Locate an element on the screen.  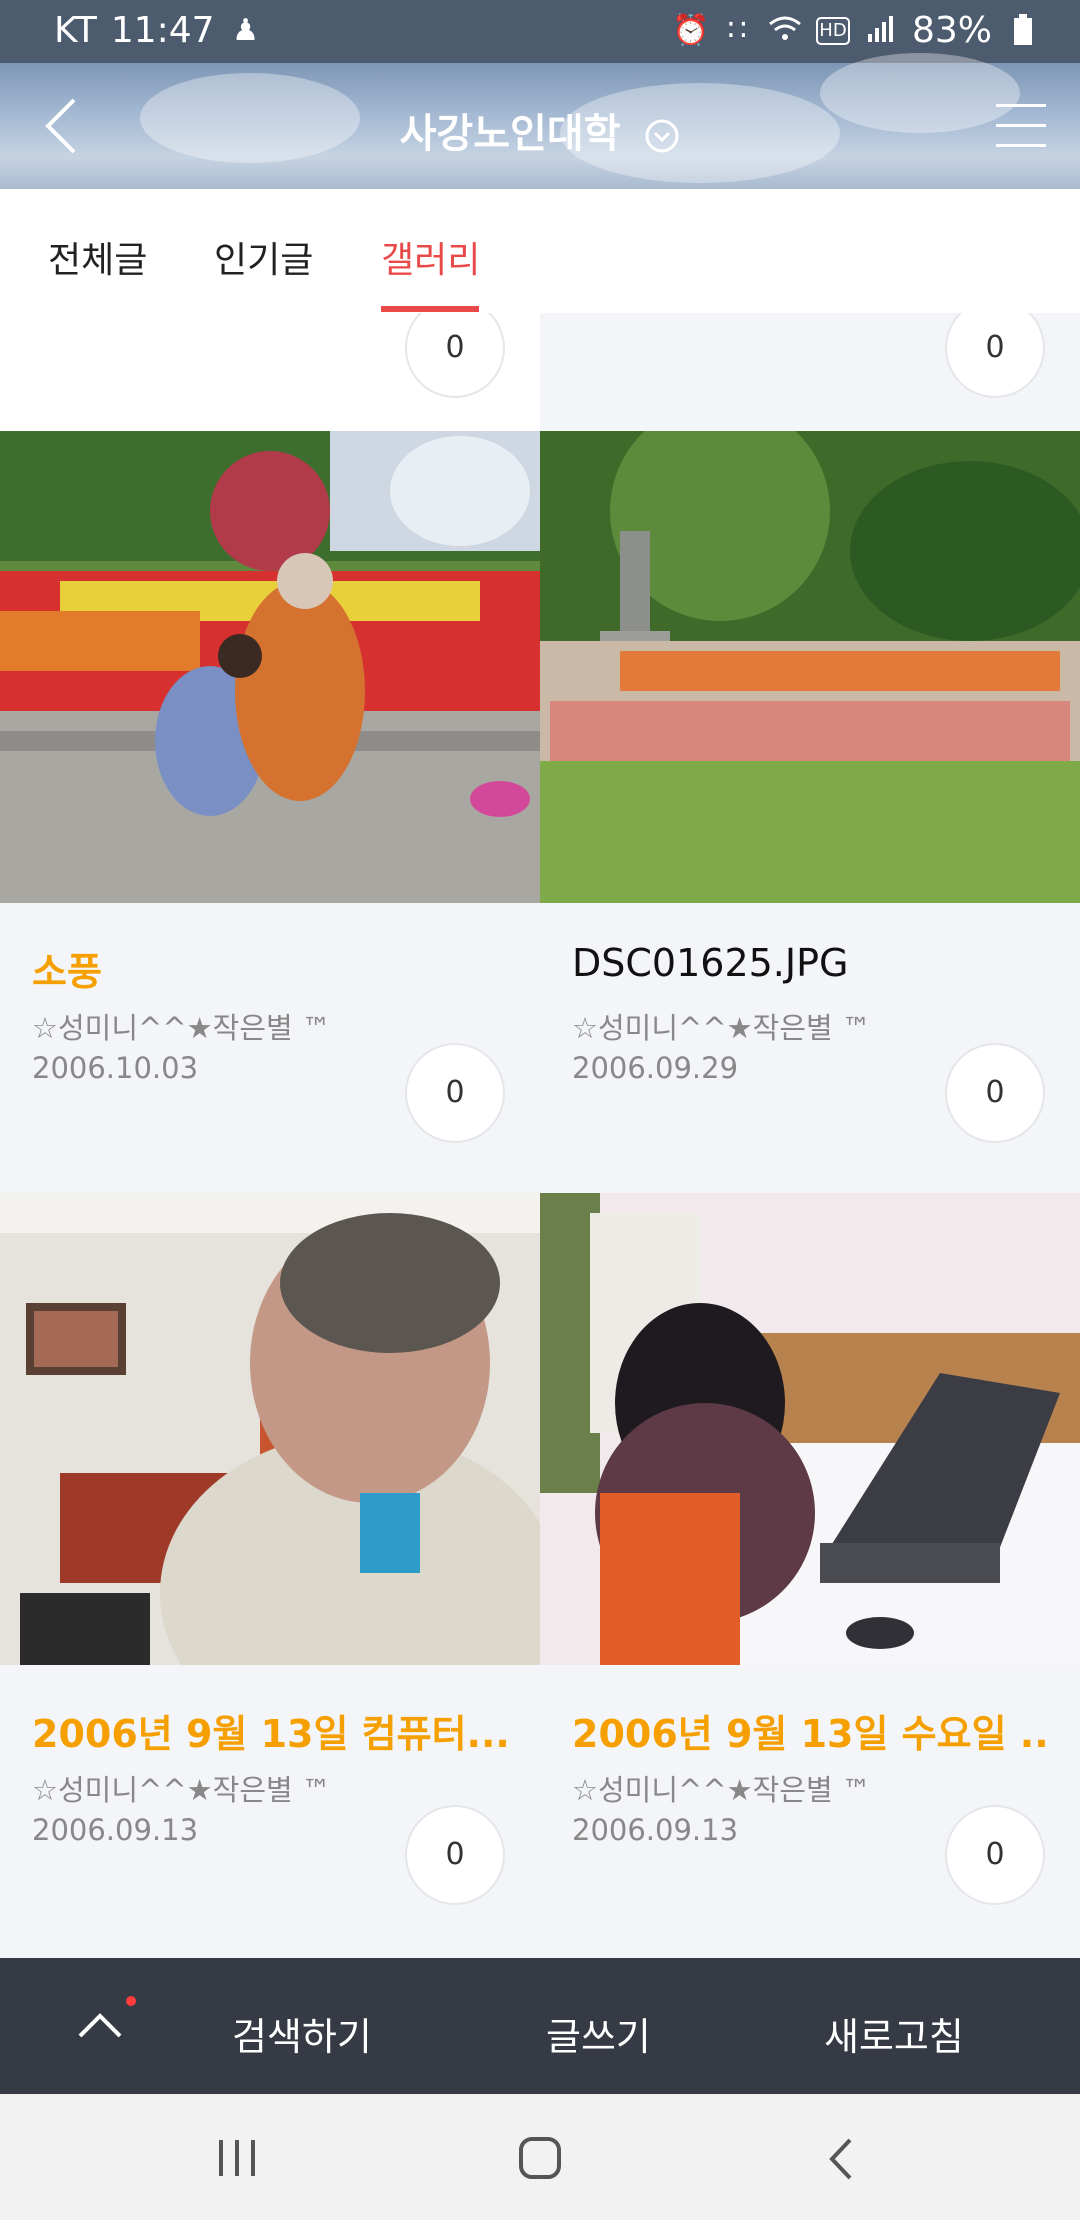
active-tab-indicator is located at coordinates (430, 309).